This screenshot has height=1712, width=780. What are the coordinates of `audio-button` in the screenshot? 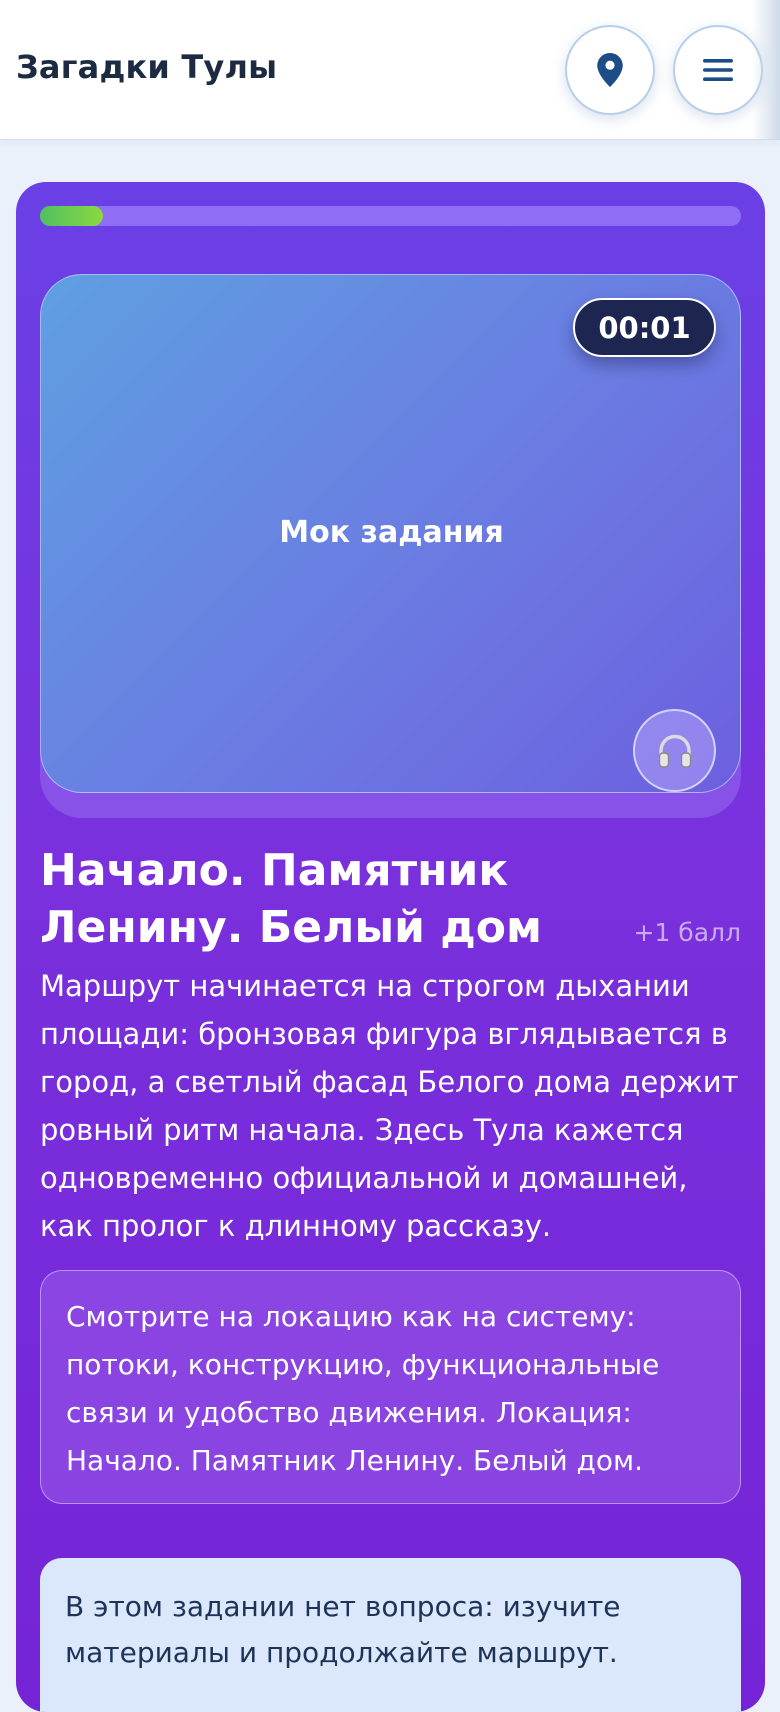 It's located at (674, 750).